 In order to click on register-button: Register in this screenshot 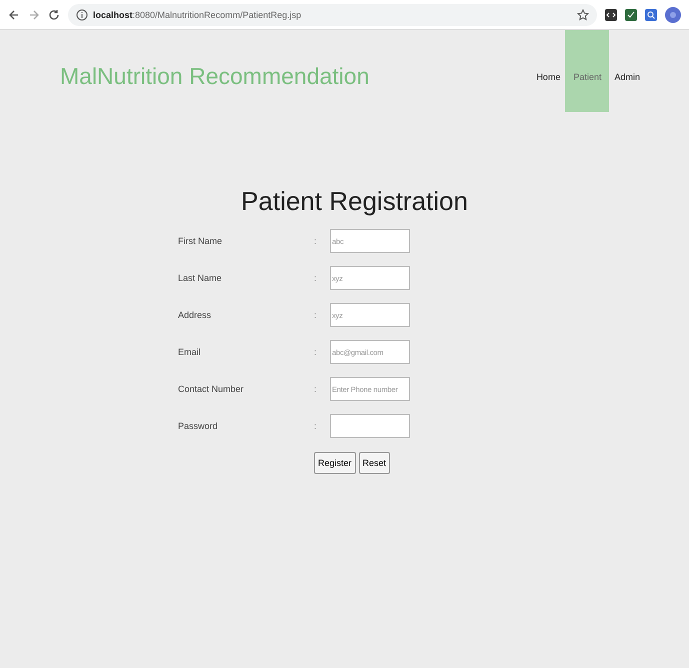, I will do `click(335, 463)`.